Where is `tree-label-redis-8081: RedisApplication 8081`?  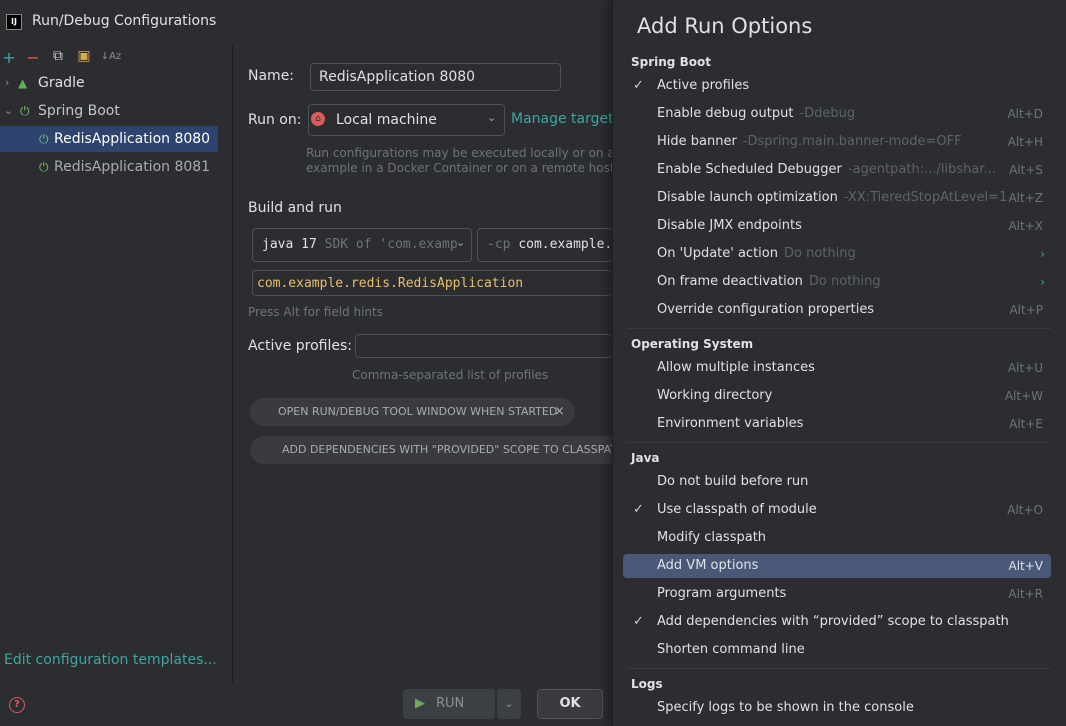 tree-label-redis-8081: RedisApplication 8081 is located at coordinates (132, 167).